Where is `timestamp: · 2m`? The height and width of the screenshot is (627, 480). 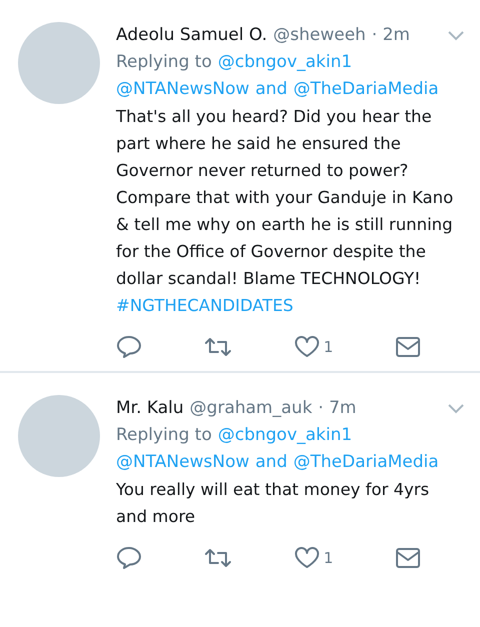 timestamp: · 2m is located at coordinates (391, 35).